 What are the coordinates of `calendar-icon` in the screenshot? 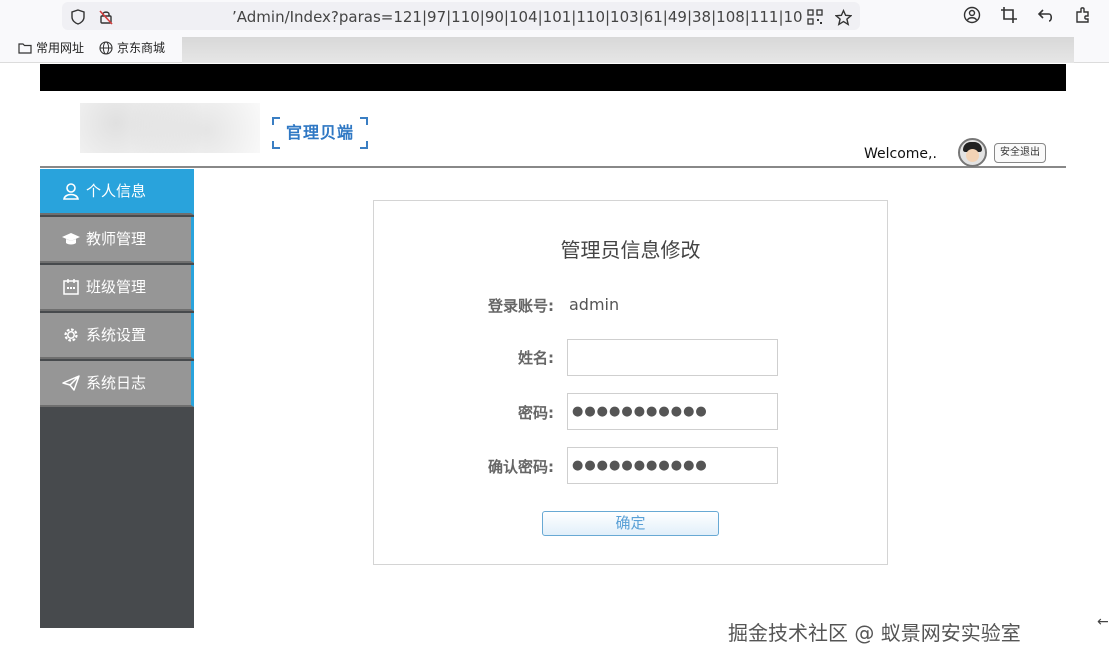 It's located at (71, 287).